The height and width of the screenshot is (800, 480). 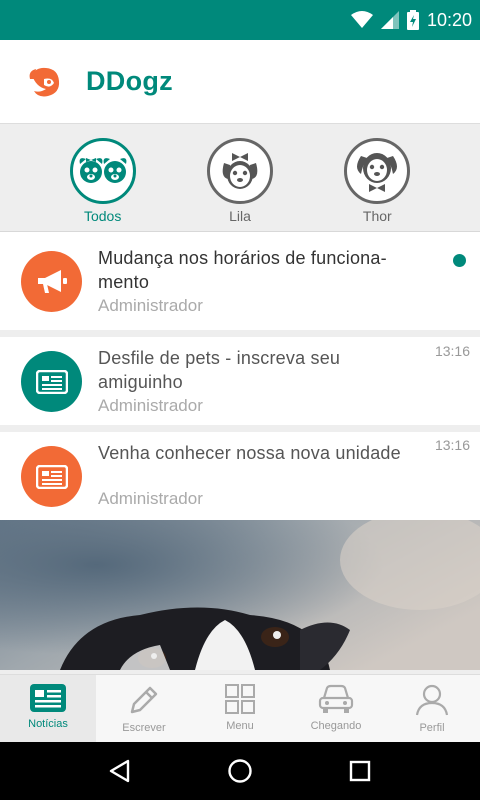 I want to click on dog-with-bowtie-icon, so click(x=377, y=172).